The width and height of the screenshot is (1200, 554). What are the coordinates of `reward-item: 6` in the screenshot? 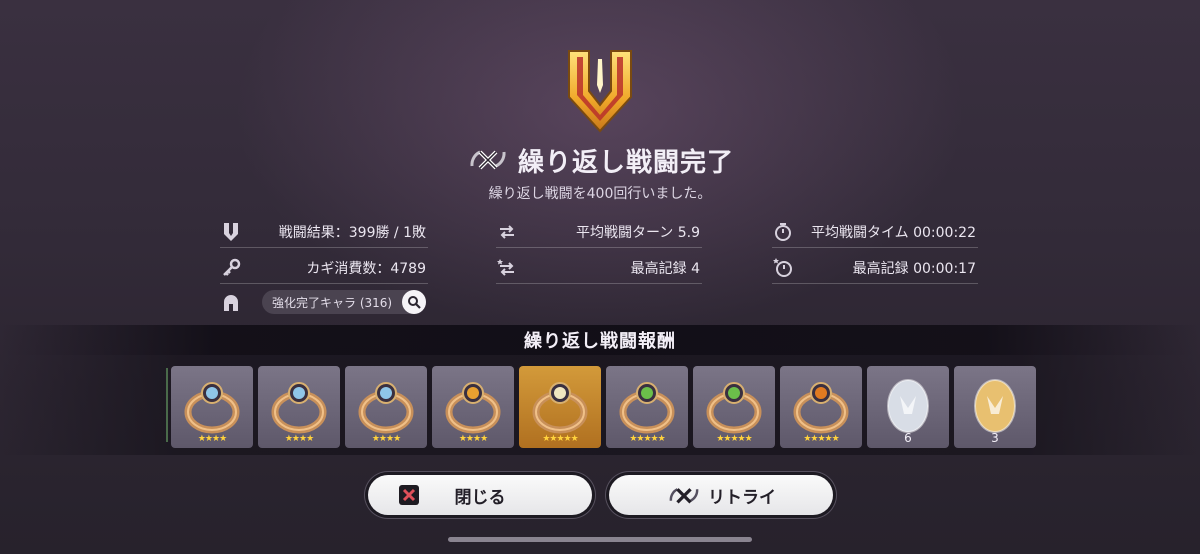 It's located at (908, 407).